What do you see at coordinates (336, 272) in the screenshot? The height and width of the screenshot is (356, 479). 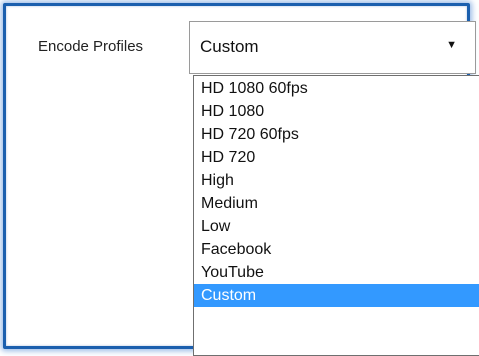 I see `option-youtube: YouTube` at bounding box center [336, 272].